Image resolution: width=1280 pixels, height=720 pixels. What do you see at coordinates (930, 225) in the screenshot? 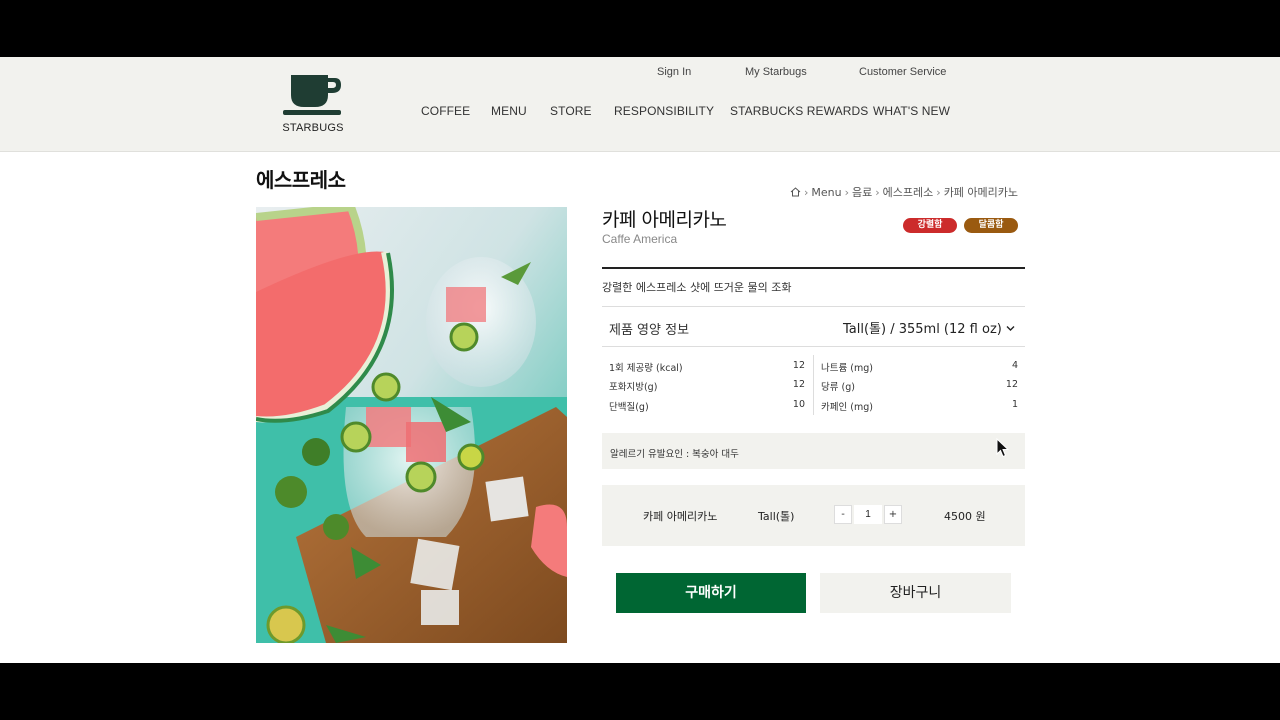
I see `tag-strong: 강렬함` at bounding box center [930, 225].